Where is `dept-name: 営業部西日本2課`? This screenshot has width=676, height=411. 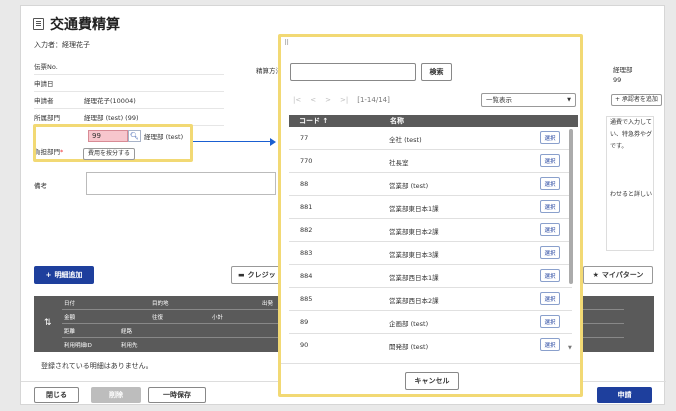
dept-name: 営業部西日本2課 is located at coordinates (414, 301).